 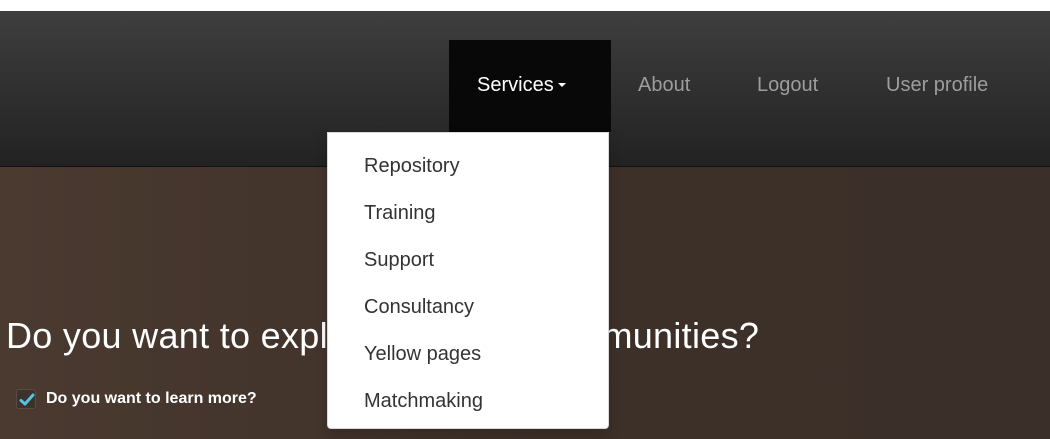 I want to click on dropdown-item-support: Support, so click(x=468, y=260).